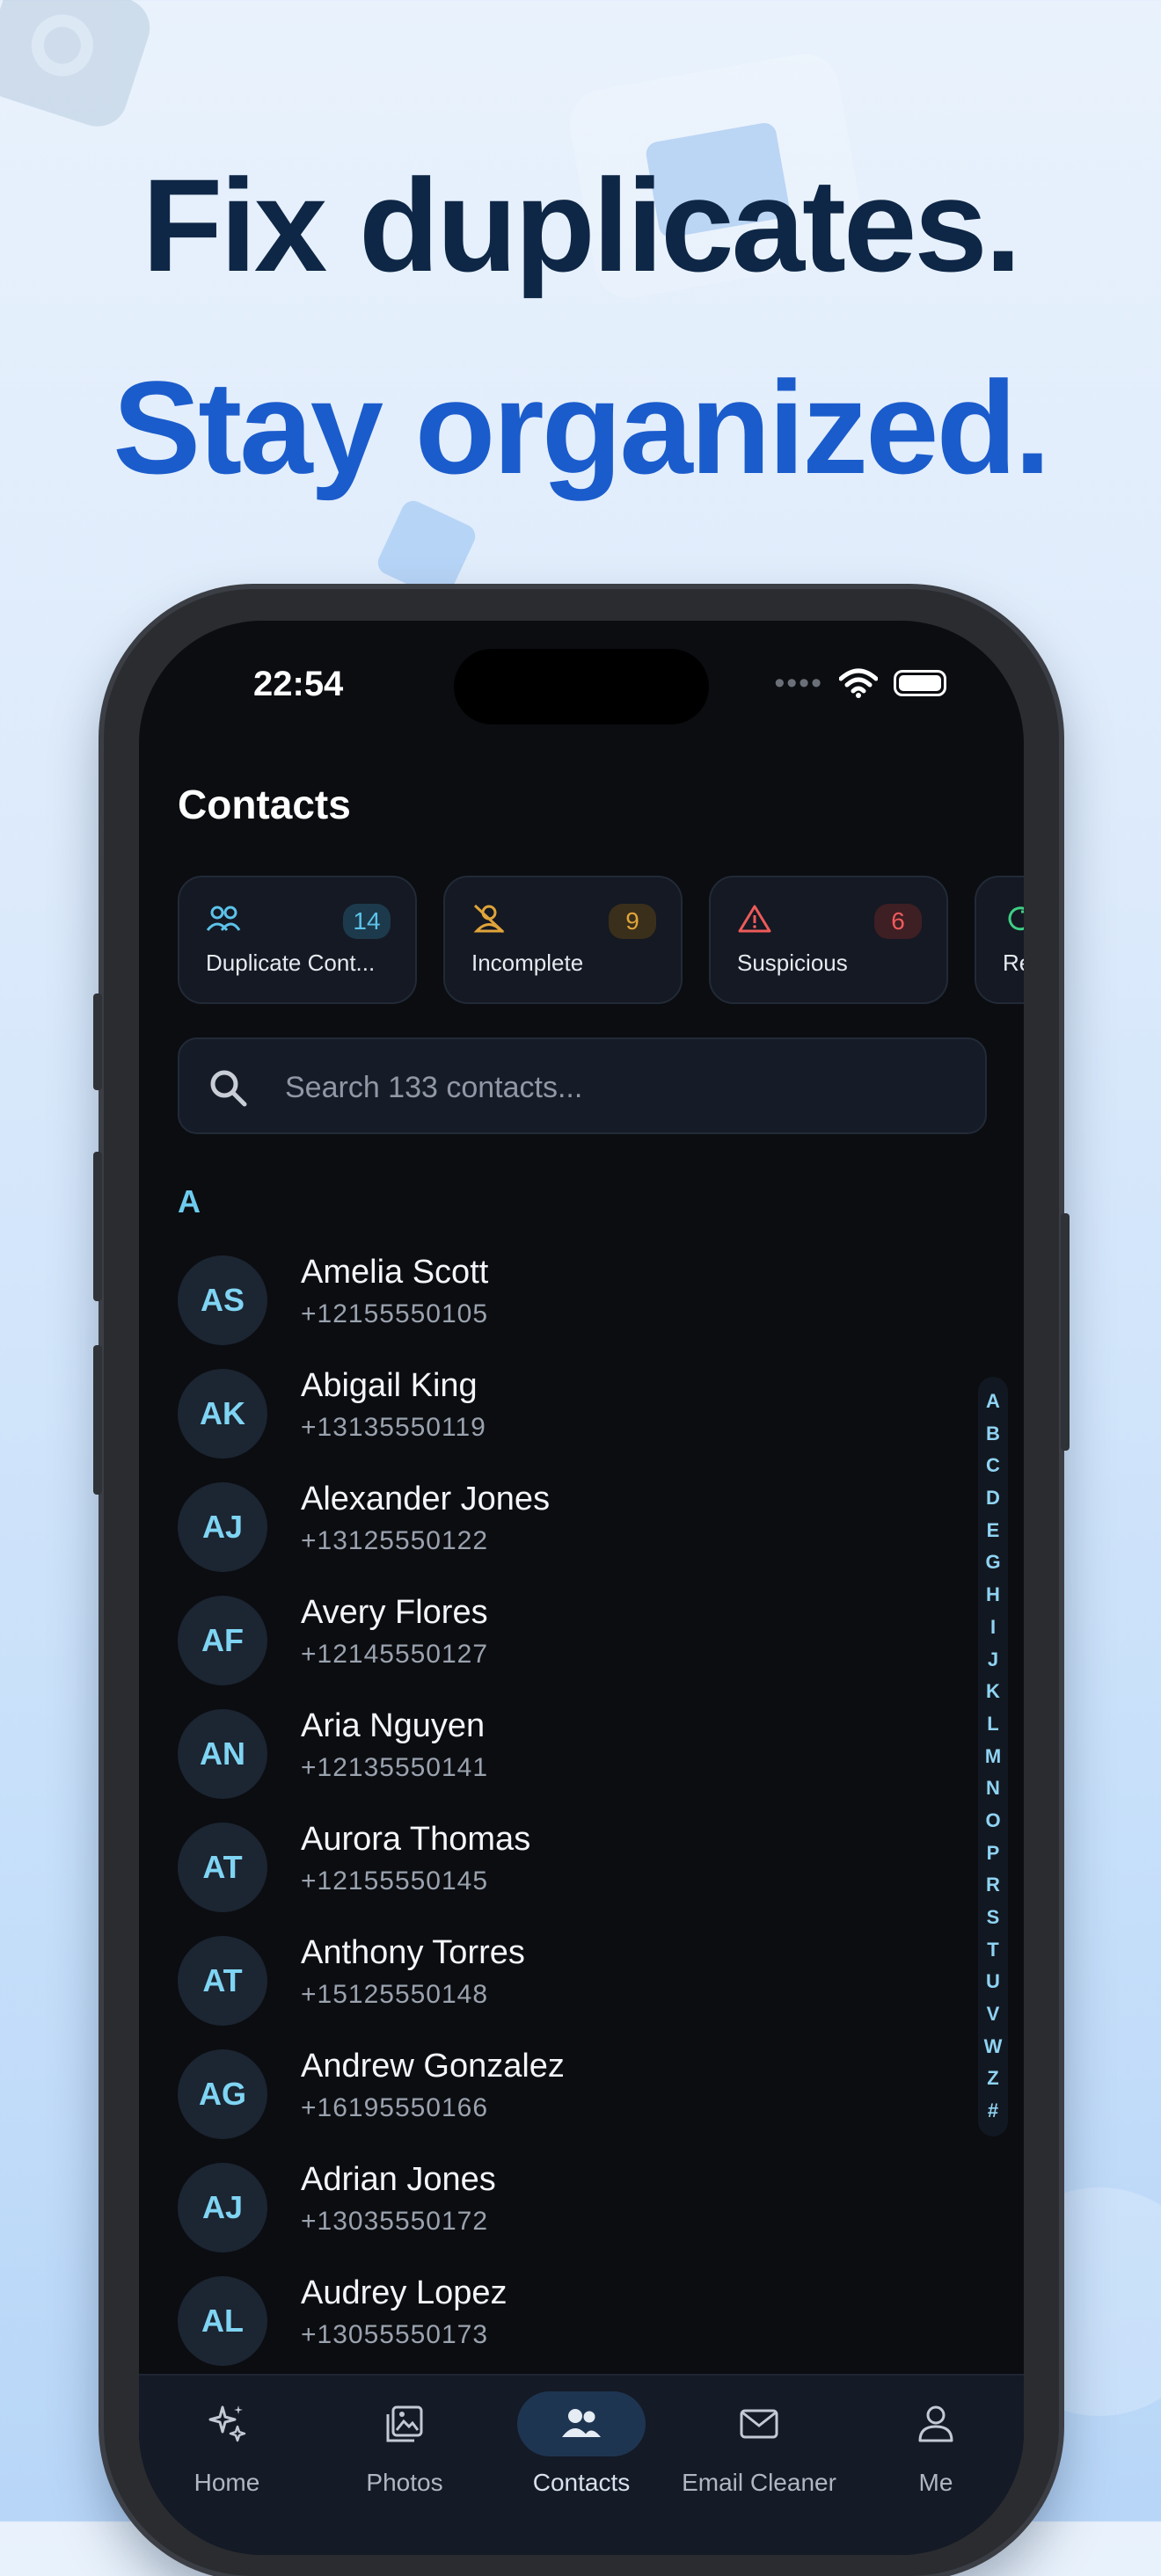 Image resolution: width=1161 pixels, height=2576 pixels. What do you see at coordinates (395, 2107) in the screenshot?
I see `contact-phone: +16195550166` at bounding box center [395, 2107].